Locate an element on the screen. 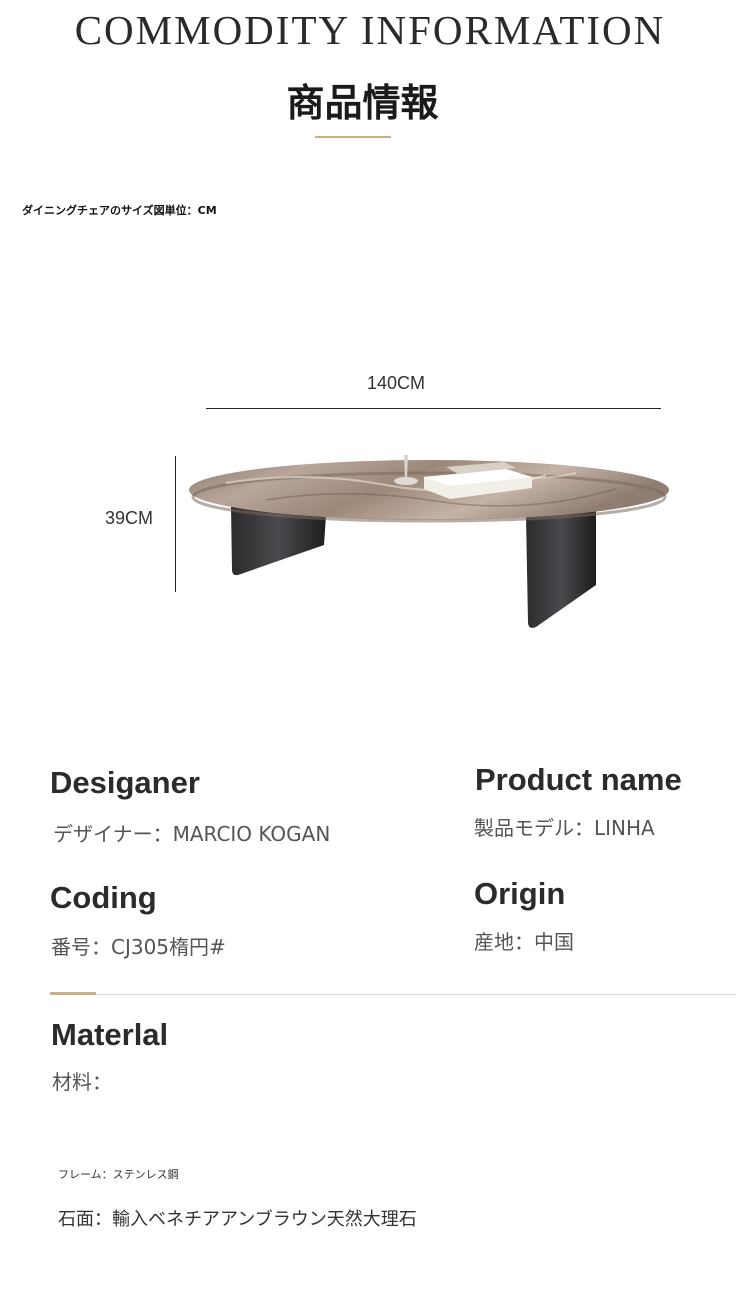 The width and height of the screenshot is (750, 1299). product-name-heading: Product name is located at coordinates (578, 779).